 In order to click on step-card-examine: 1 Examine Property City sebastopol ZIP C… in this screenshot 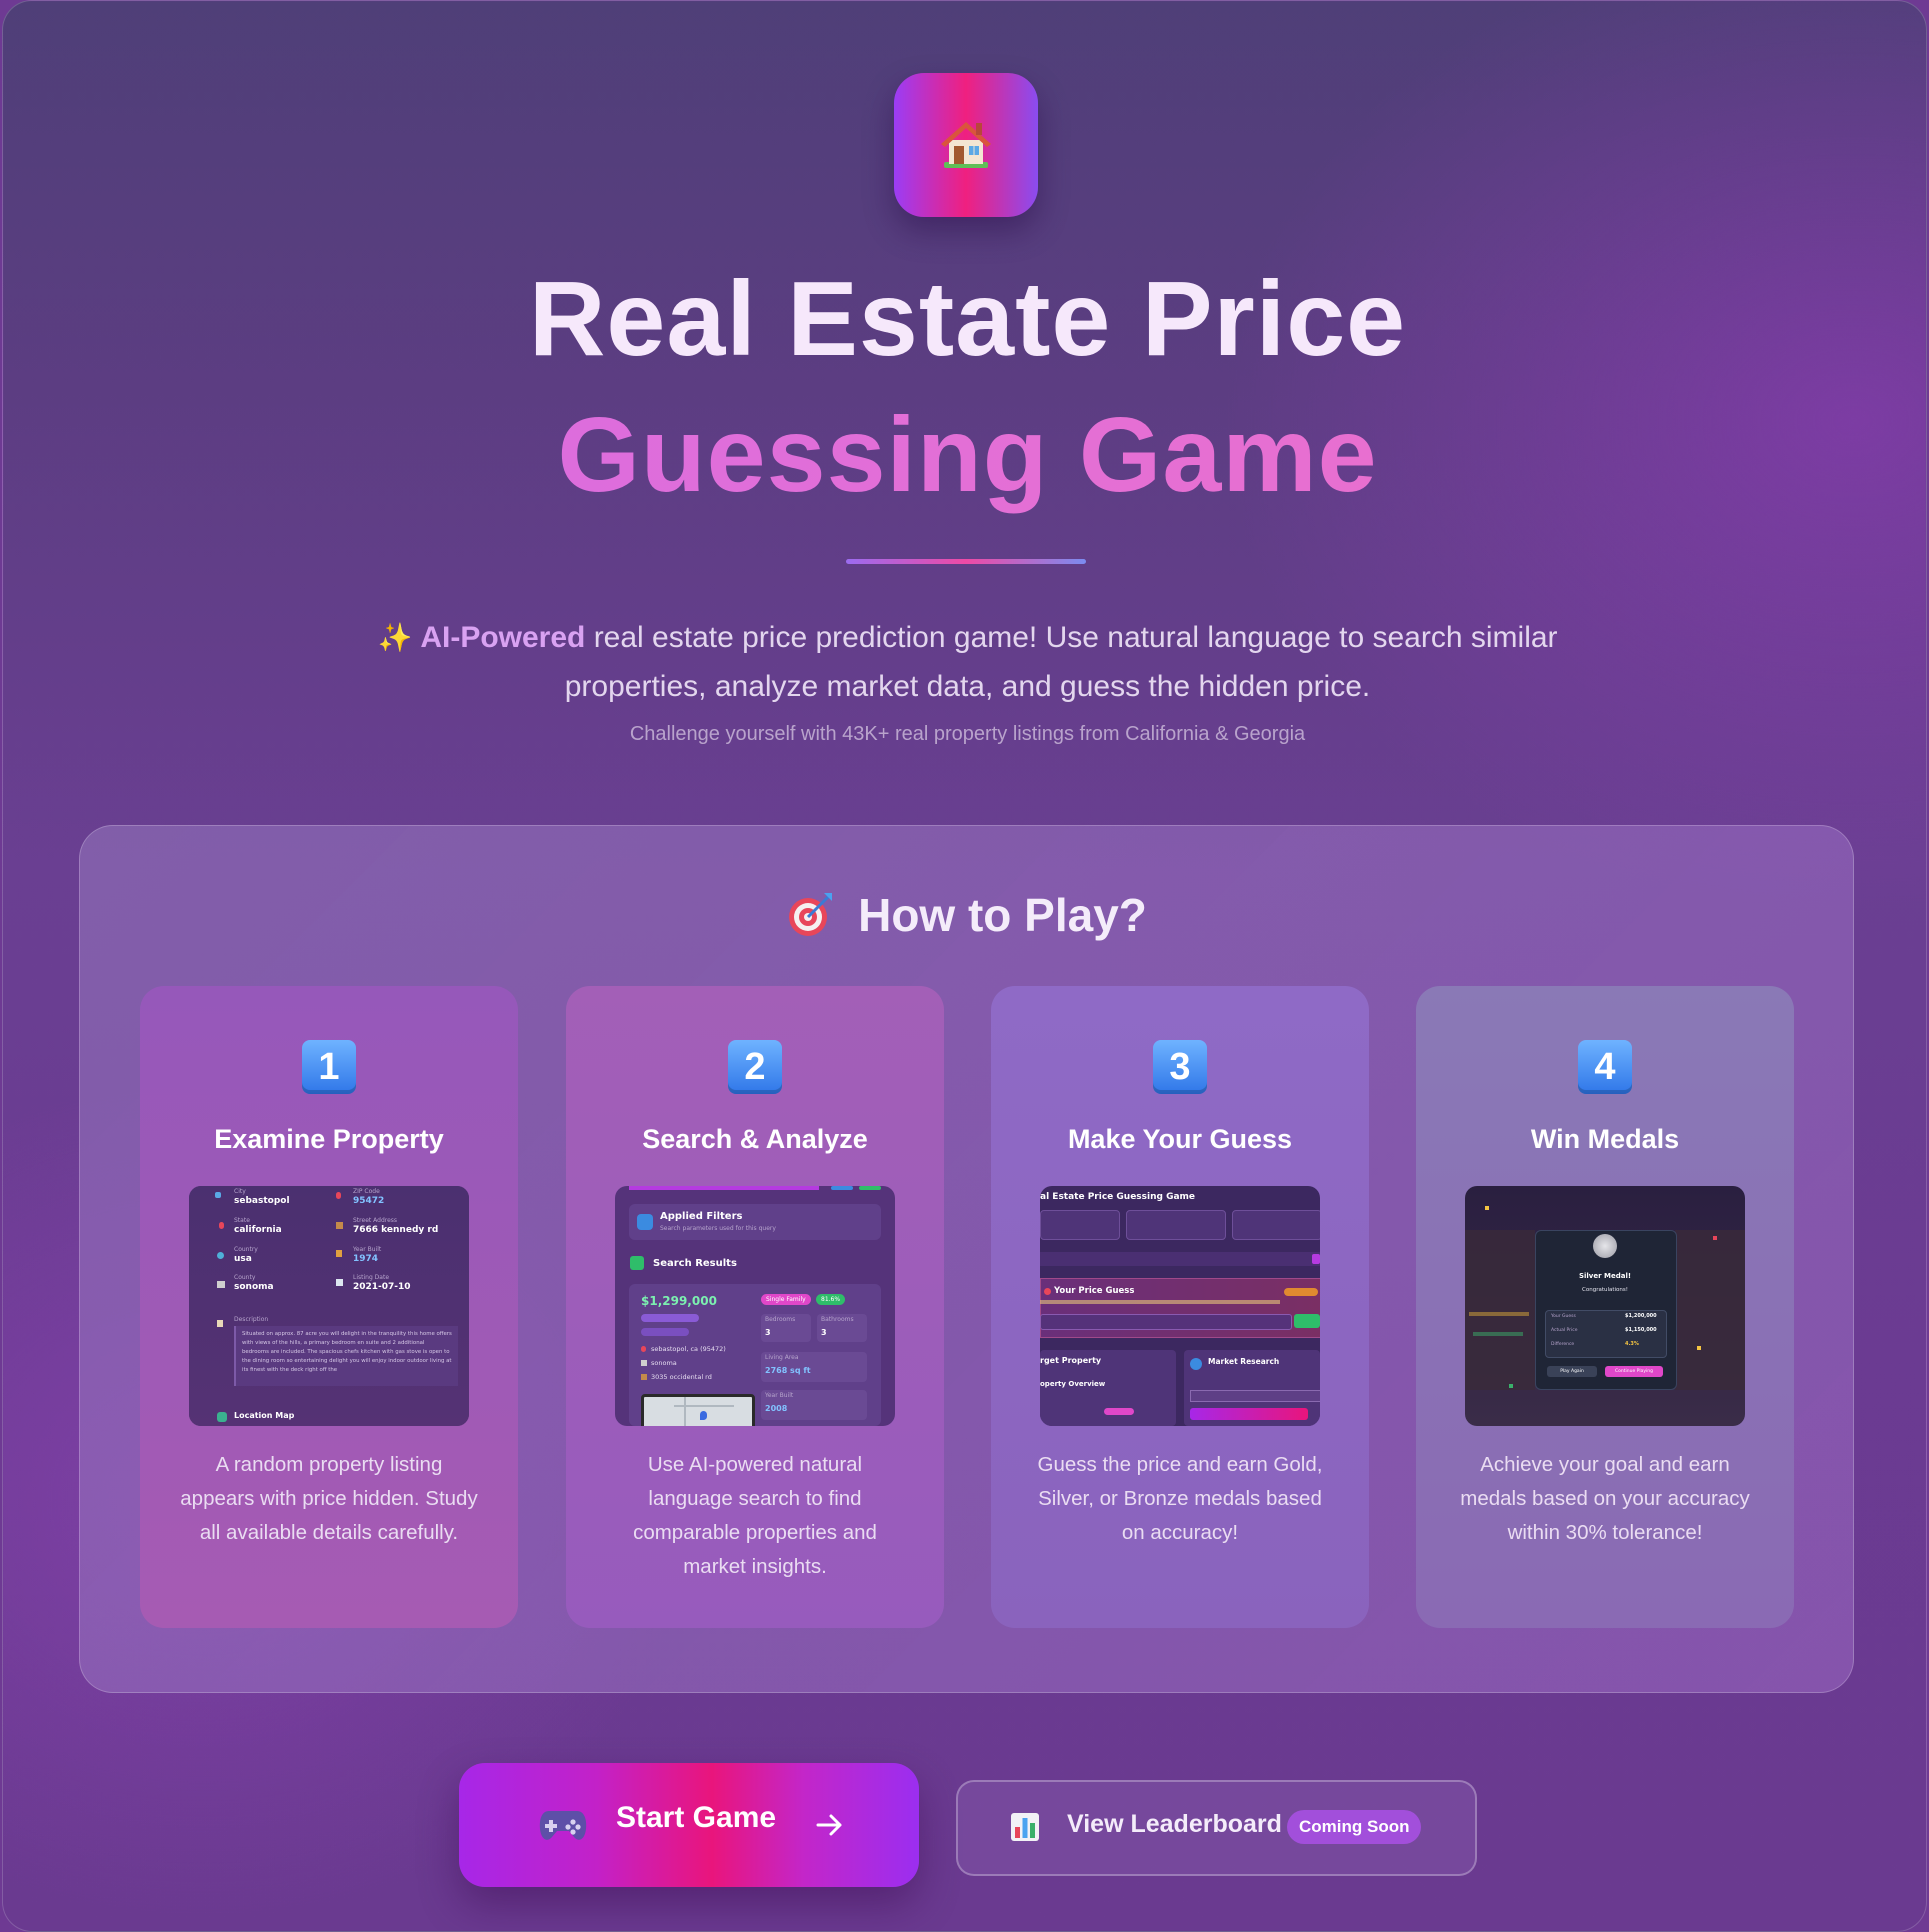, I will do `click(329, 1307)`.